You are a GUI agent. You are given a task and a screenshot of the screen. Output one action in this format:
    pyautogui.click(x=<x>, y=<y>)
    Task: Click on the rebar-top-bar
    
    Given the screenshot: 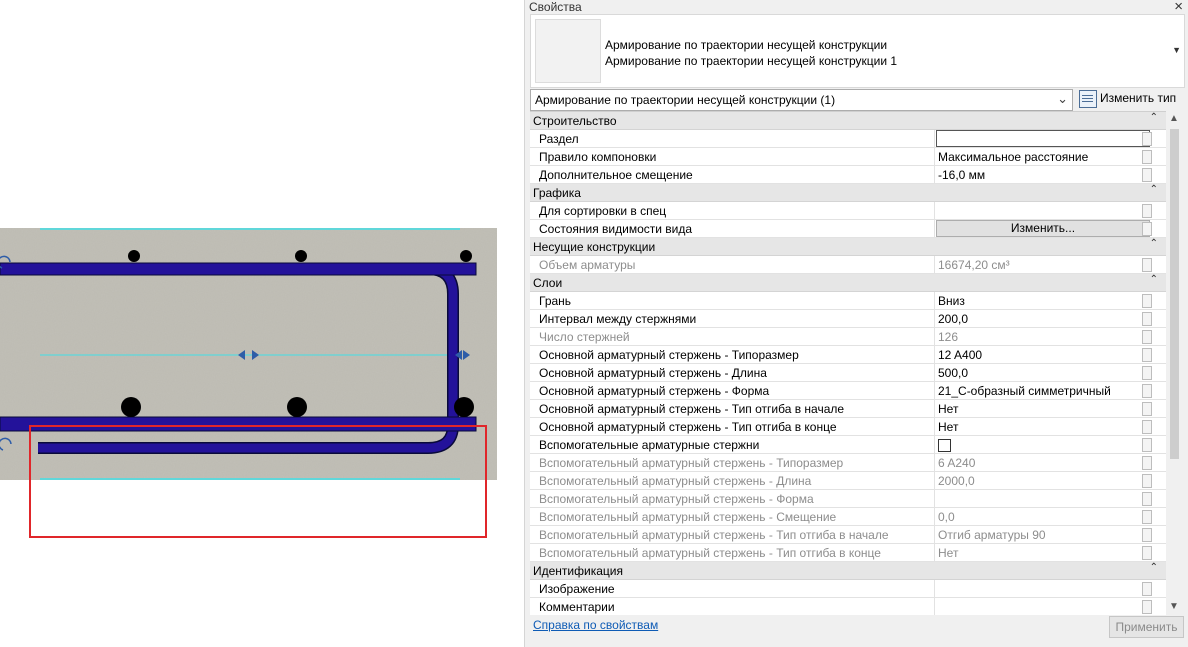 What is the action you would take?
    pyautogui.click(x=238, y=269)
    